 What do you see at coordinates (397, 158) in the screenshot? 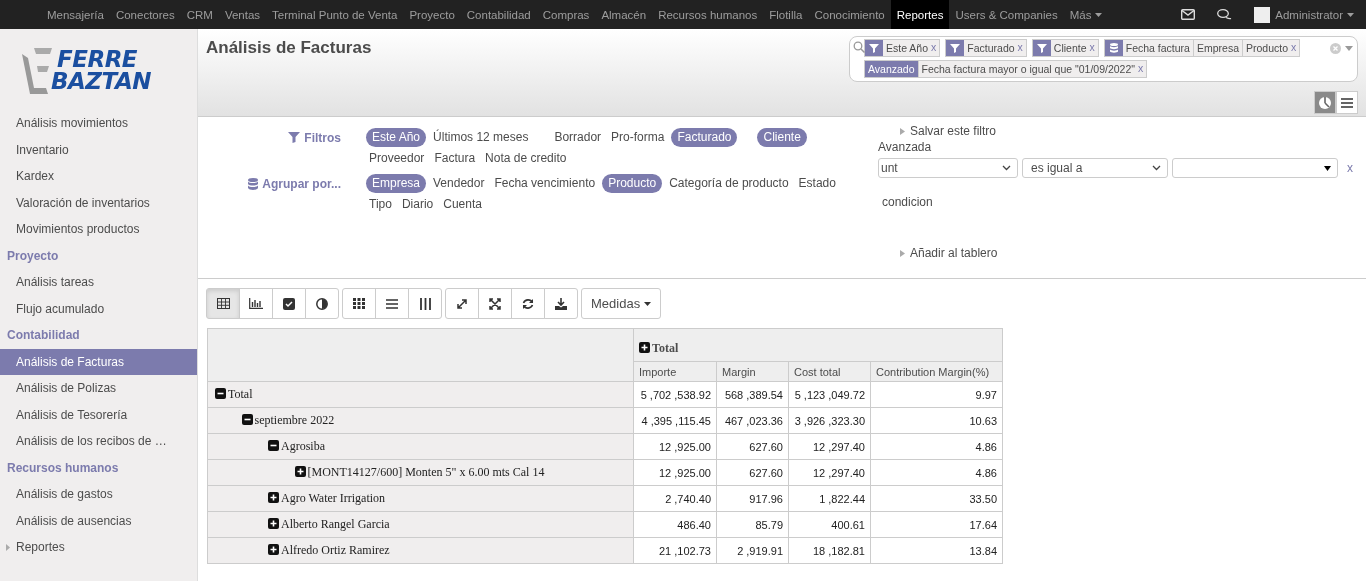
I see `filter-option: Proveedor` at bounding box center [397, 158].